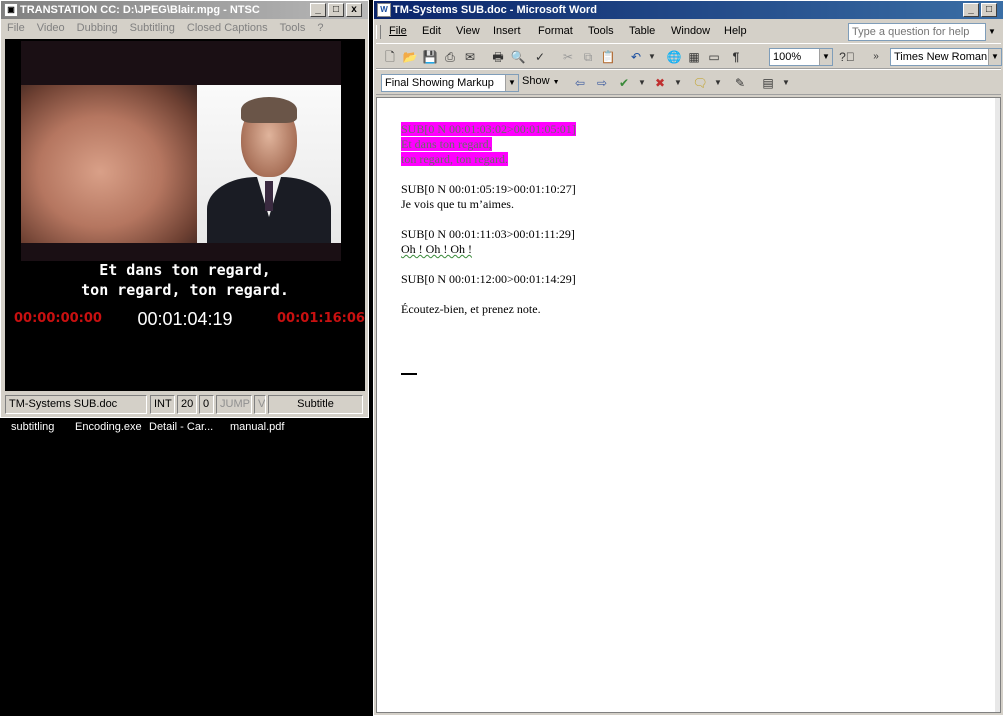  What do you see at coordinates (989, 10) in the screenshot?
I see `word-maximize-button: □` at bounding box center [989, 10].